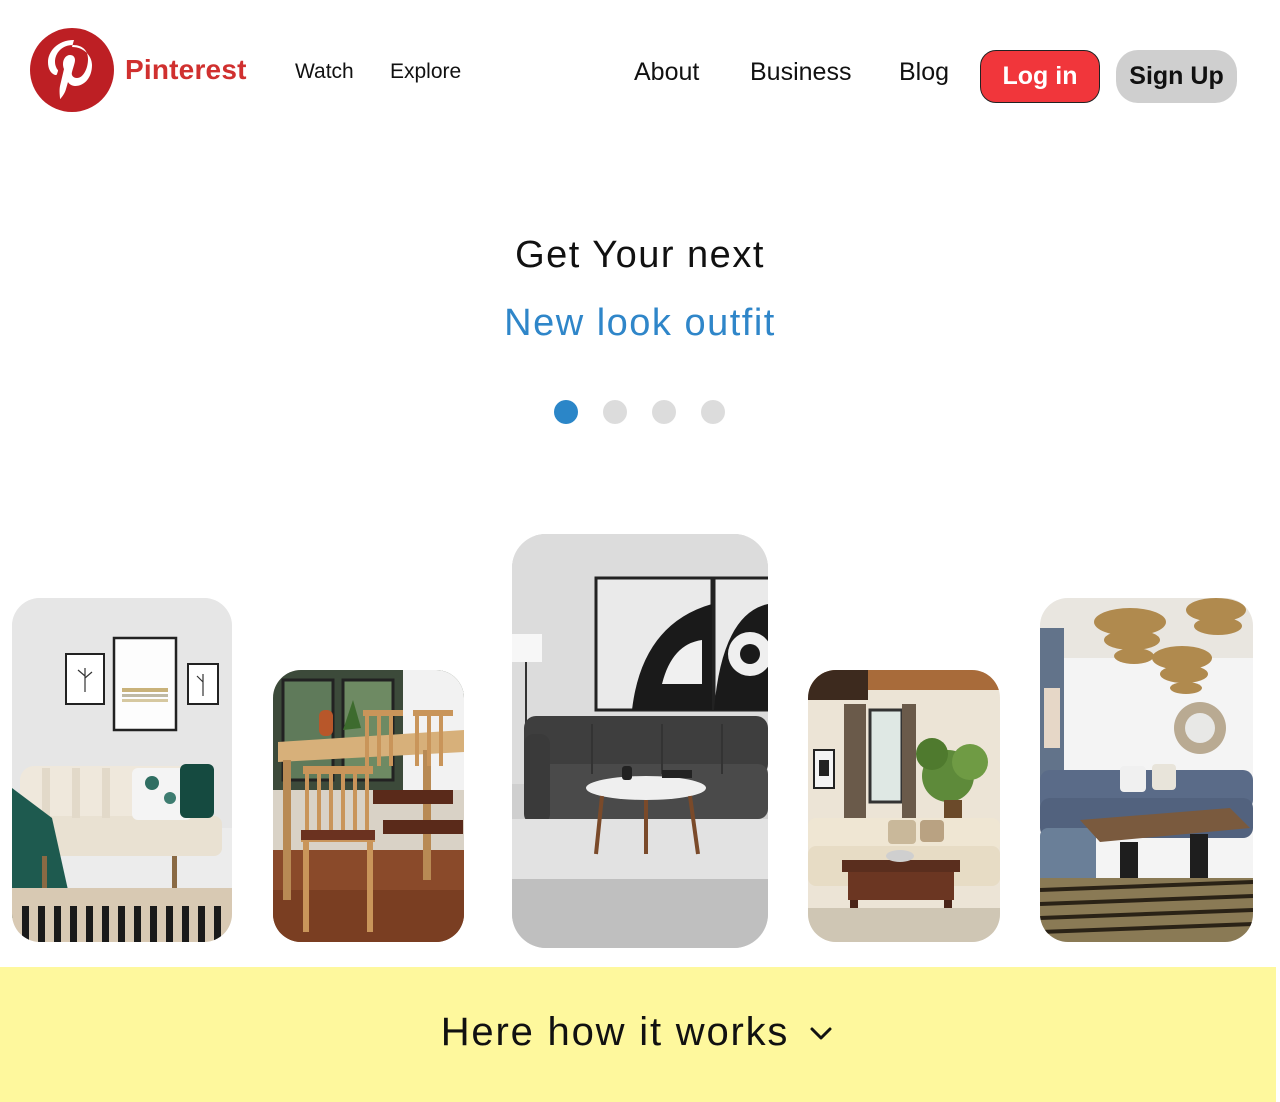  What do you see at coordinates (800, 72) in the screenshot?
I see `nav-business: Business` at bounding box center [800, 72].